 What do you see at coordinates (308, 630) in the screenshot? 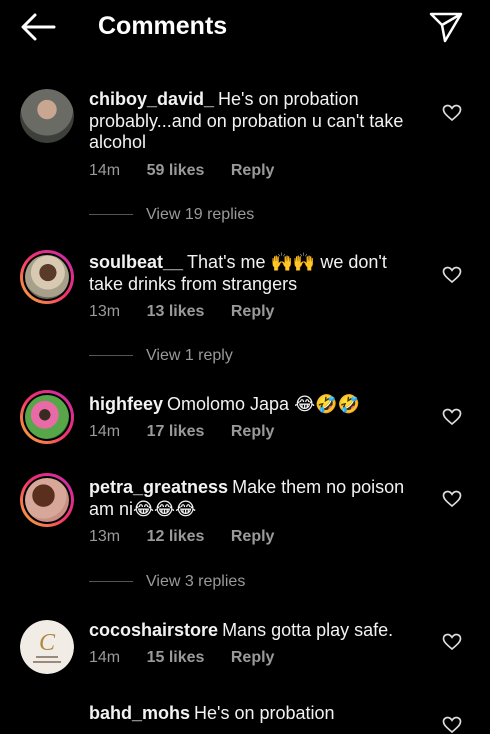
I see `comment-text: Mans gotta play safe.` at bounding box center [308, 630].